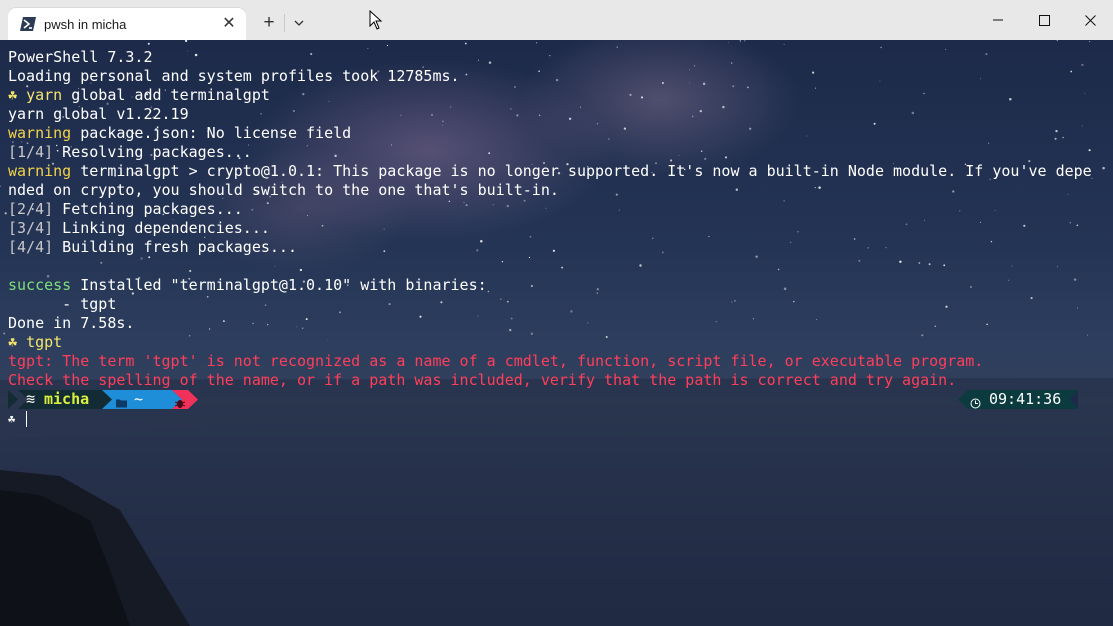 The height and width of the screenshot is (626, 1113). I want to click on tab-pwsh: pwsh in micha ✕, so click(127, 24).